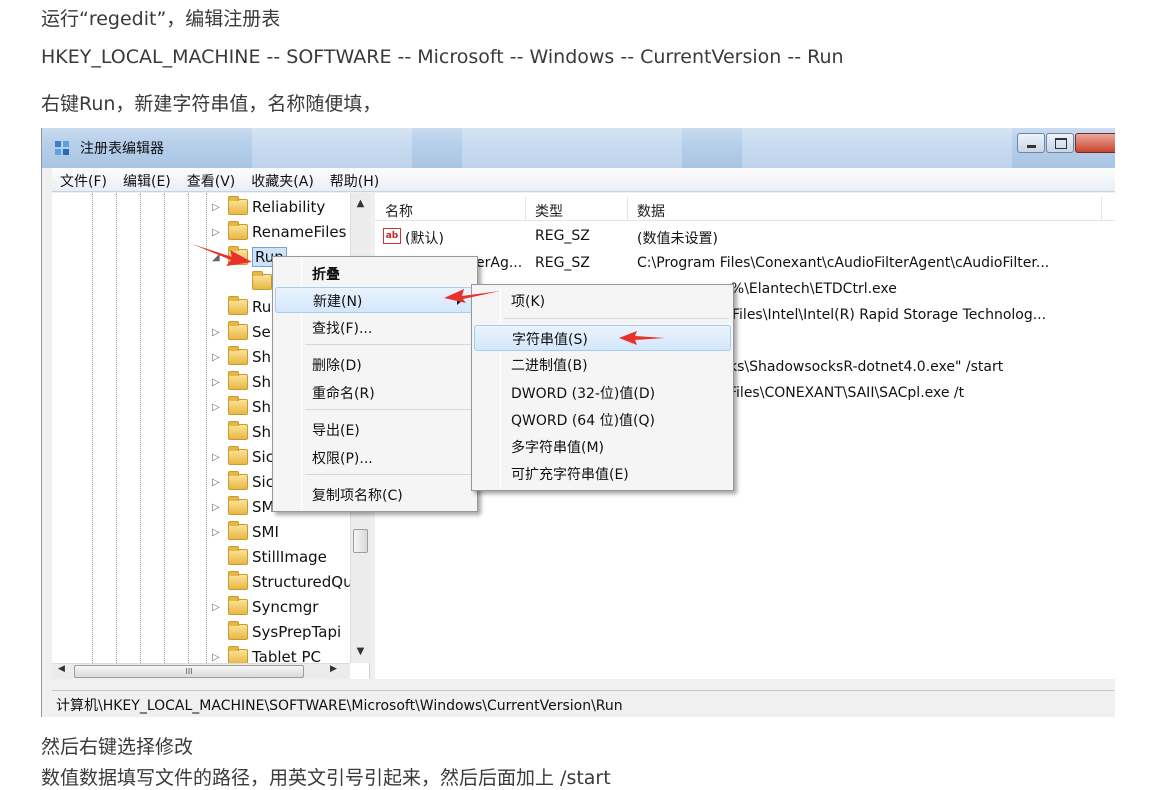  What do you see at coordinates (375, 393) in the screenshot?
I see `menu-item-rename: 重命名(R)` at bounding box center [375, 393].